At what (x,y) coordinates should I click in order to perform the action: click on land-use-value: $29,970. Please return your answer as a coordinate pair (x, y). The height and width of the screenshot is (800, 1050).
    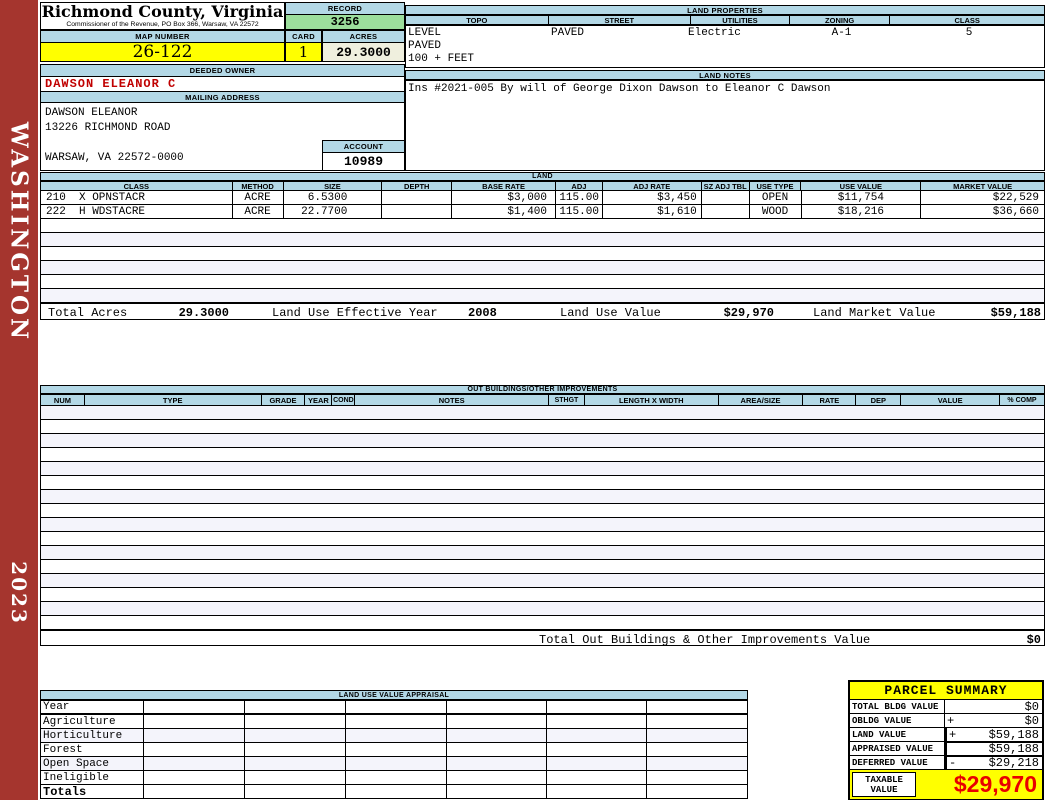
    Looking at the image, I should click on (748, 313).